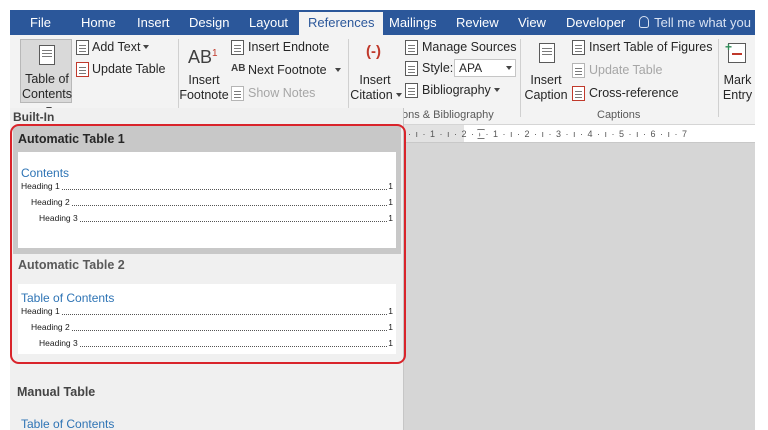 Image resolution: width=768 pixels, height=430 pixels. Describe the element at coordinates (82, 69) in the screenshot. I see `update-table-icon` at that location.